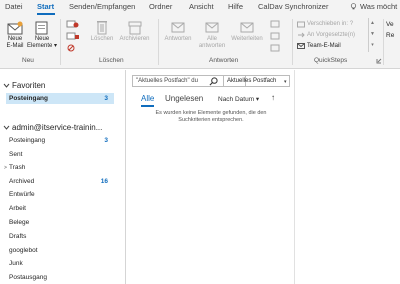  I want to click on reply-all-icon, so click(212, 27).